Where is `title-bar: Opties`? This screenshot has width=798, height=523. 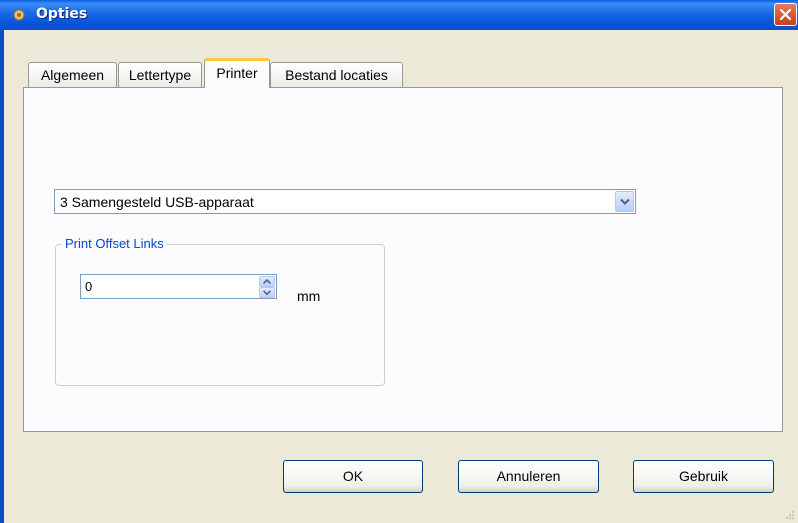 title-bar: Opties is located at coordinates (399, 15).